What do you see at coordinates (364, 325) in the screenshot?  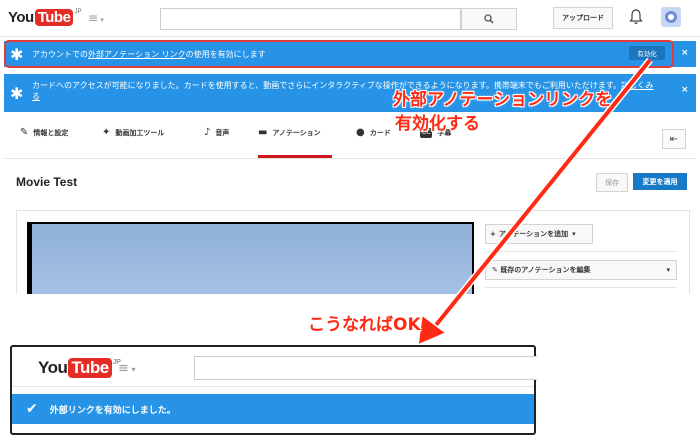 I see `result-callout: こうなればOK` at bounding box center [364, 325].